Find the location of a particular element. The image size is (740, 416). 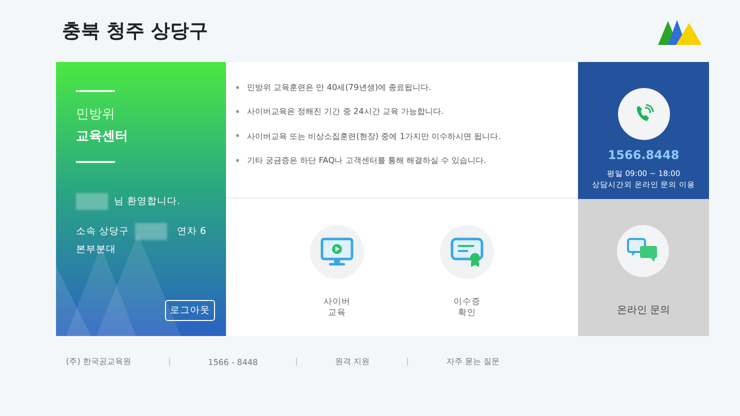

monitor-play-icon is located at coordinates (337, 252).